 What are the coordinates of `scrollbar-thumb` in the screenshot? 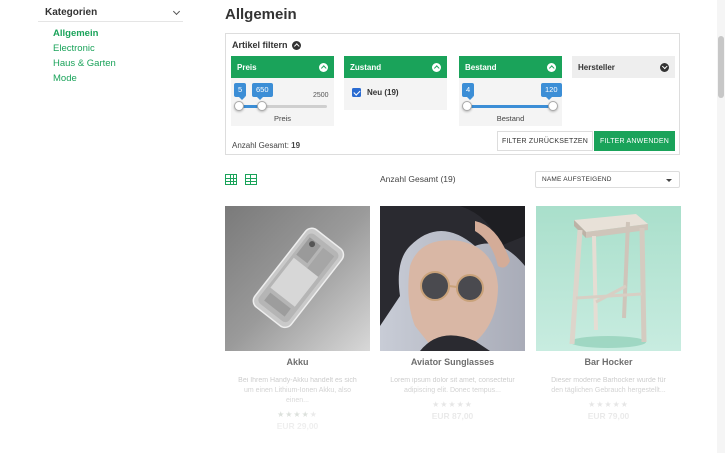 It's located at (721, 67).